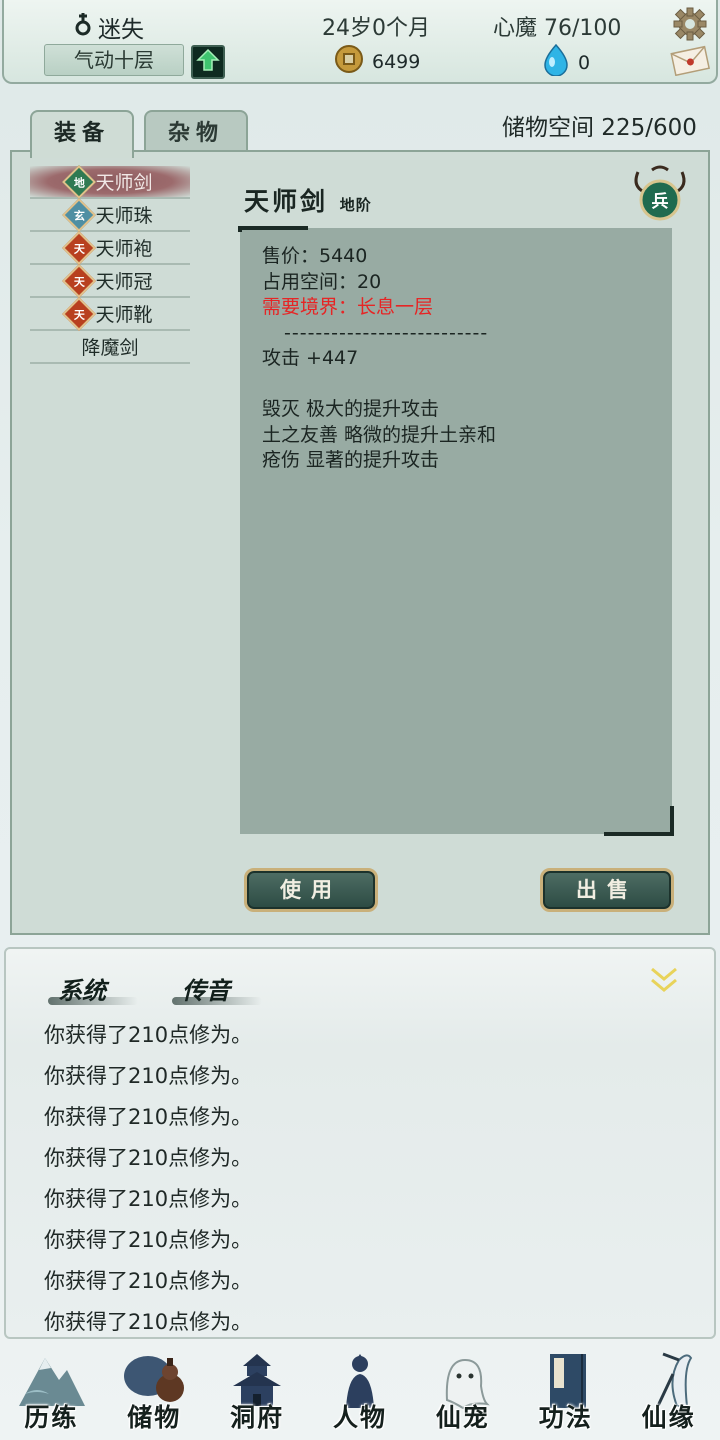  What do you see at coordinates (556, 62) in the screenshot?
I see `spirit-stone-icon` at bounding box center [556, 62].